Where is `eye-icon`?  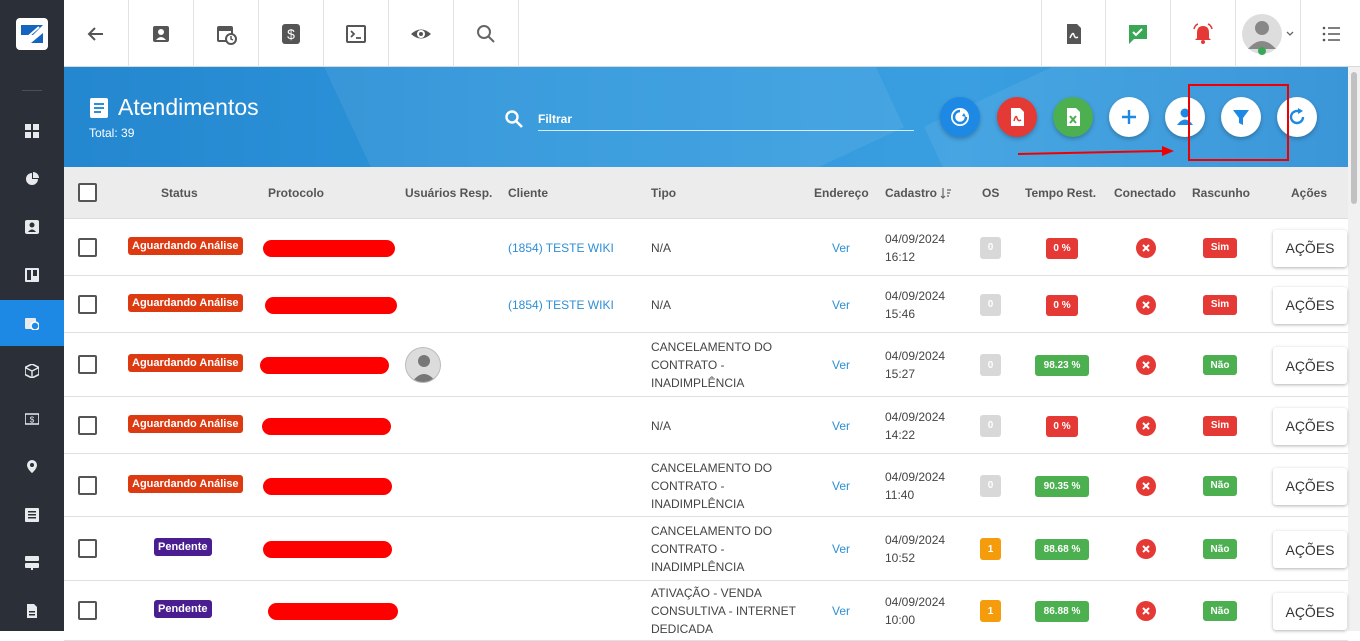
eye-icon is located at coordinates (421, 33).